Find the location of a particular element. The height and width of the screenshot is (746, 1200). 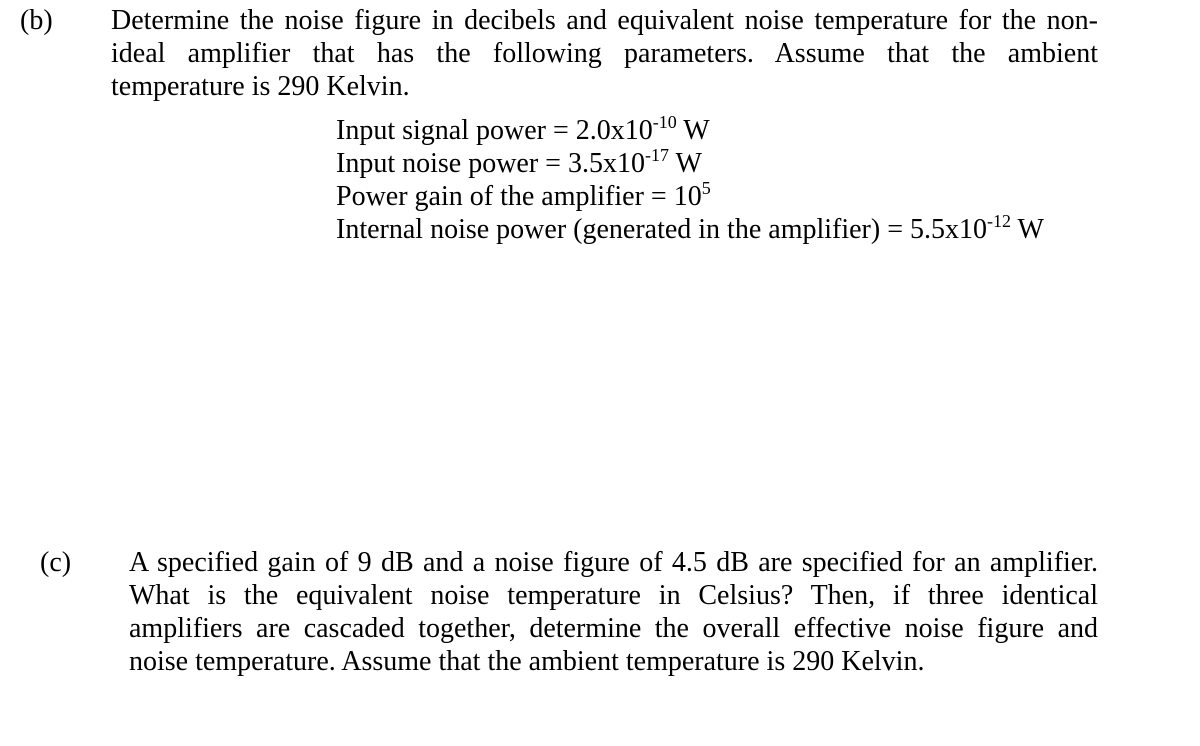

part-c-label: (c) is located at coordinates (56, 562).